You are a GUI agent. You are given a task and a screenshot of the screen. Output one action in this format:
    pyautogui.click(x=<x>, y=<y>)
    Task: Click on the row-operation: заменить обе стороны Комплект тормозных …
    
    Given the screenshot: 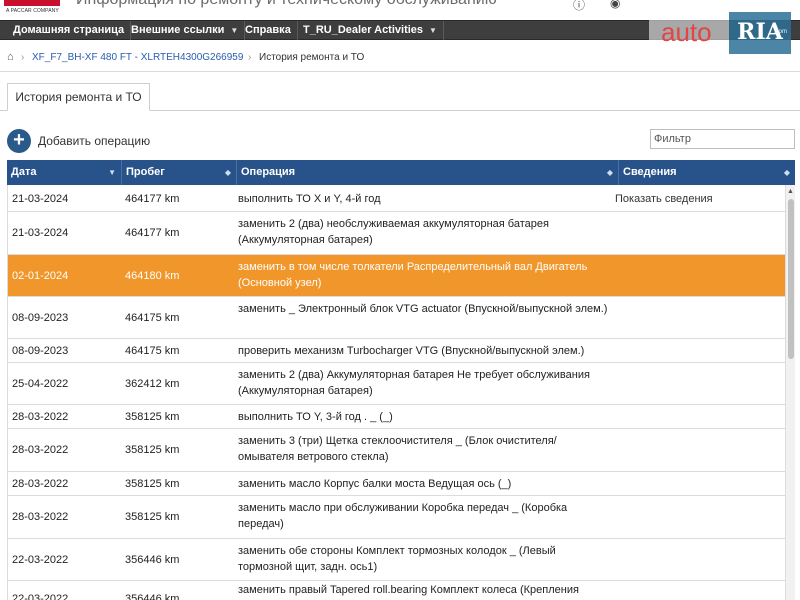 What is the action you would take?
    pyautogui.click(x=397, y=559)
    